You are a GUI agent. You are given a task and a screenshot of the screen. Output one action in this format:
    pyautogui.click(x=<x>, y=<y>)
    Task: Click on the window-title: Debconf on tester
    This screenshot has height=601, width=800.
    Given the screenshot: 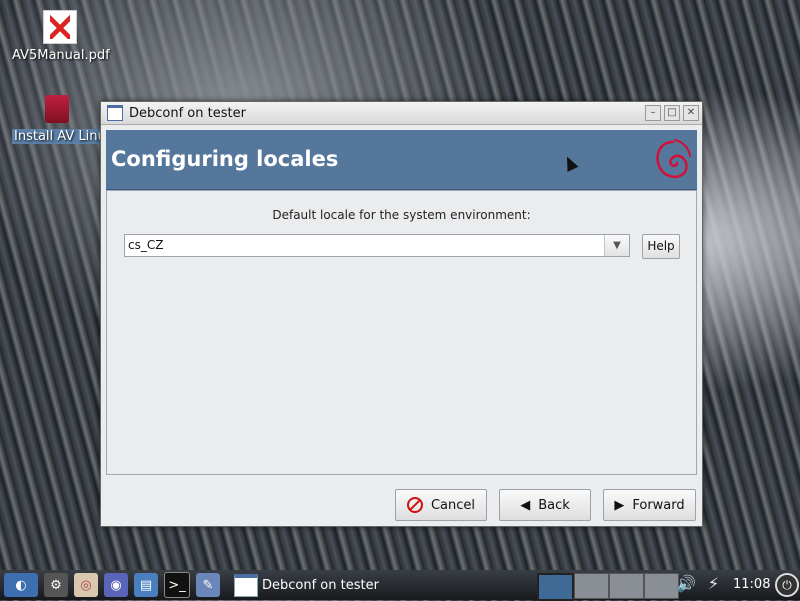 What is the action you would take?
    pyautogui.click(x=187, y=113)
    